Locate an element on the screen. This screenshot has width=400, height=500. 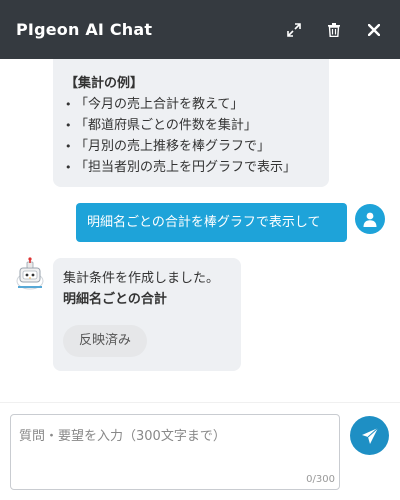
message-input-box: 0/300 is located at coordinates (175, 452).